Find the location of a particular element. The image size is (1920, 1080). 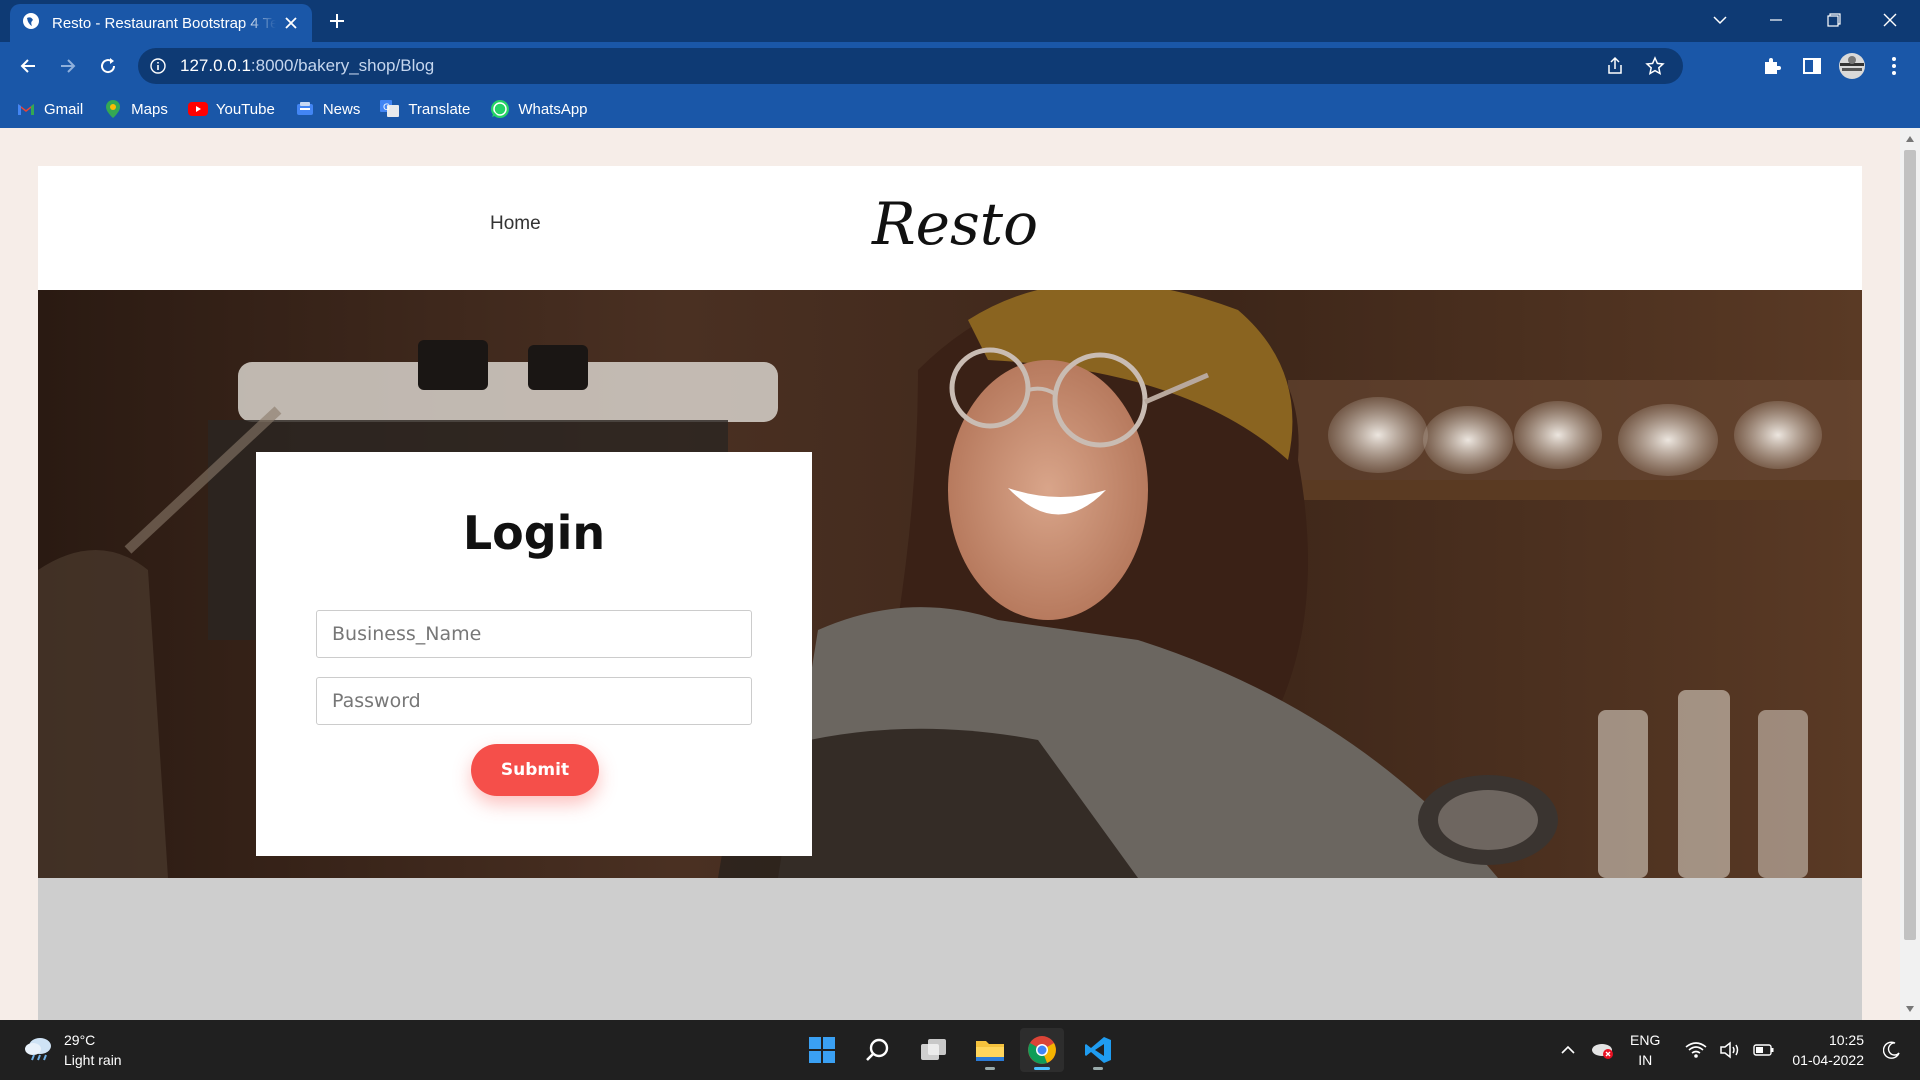

bookmark-star-icon is located at coordinates (1655, 66).